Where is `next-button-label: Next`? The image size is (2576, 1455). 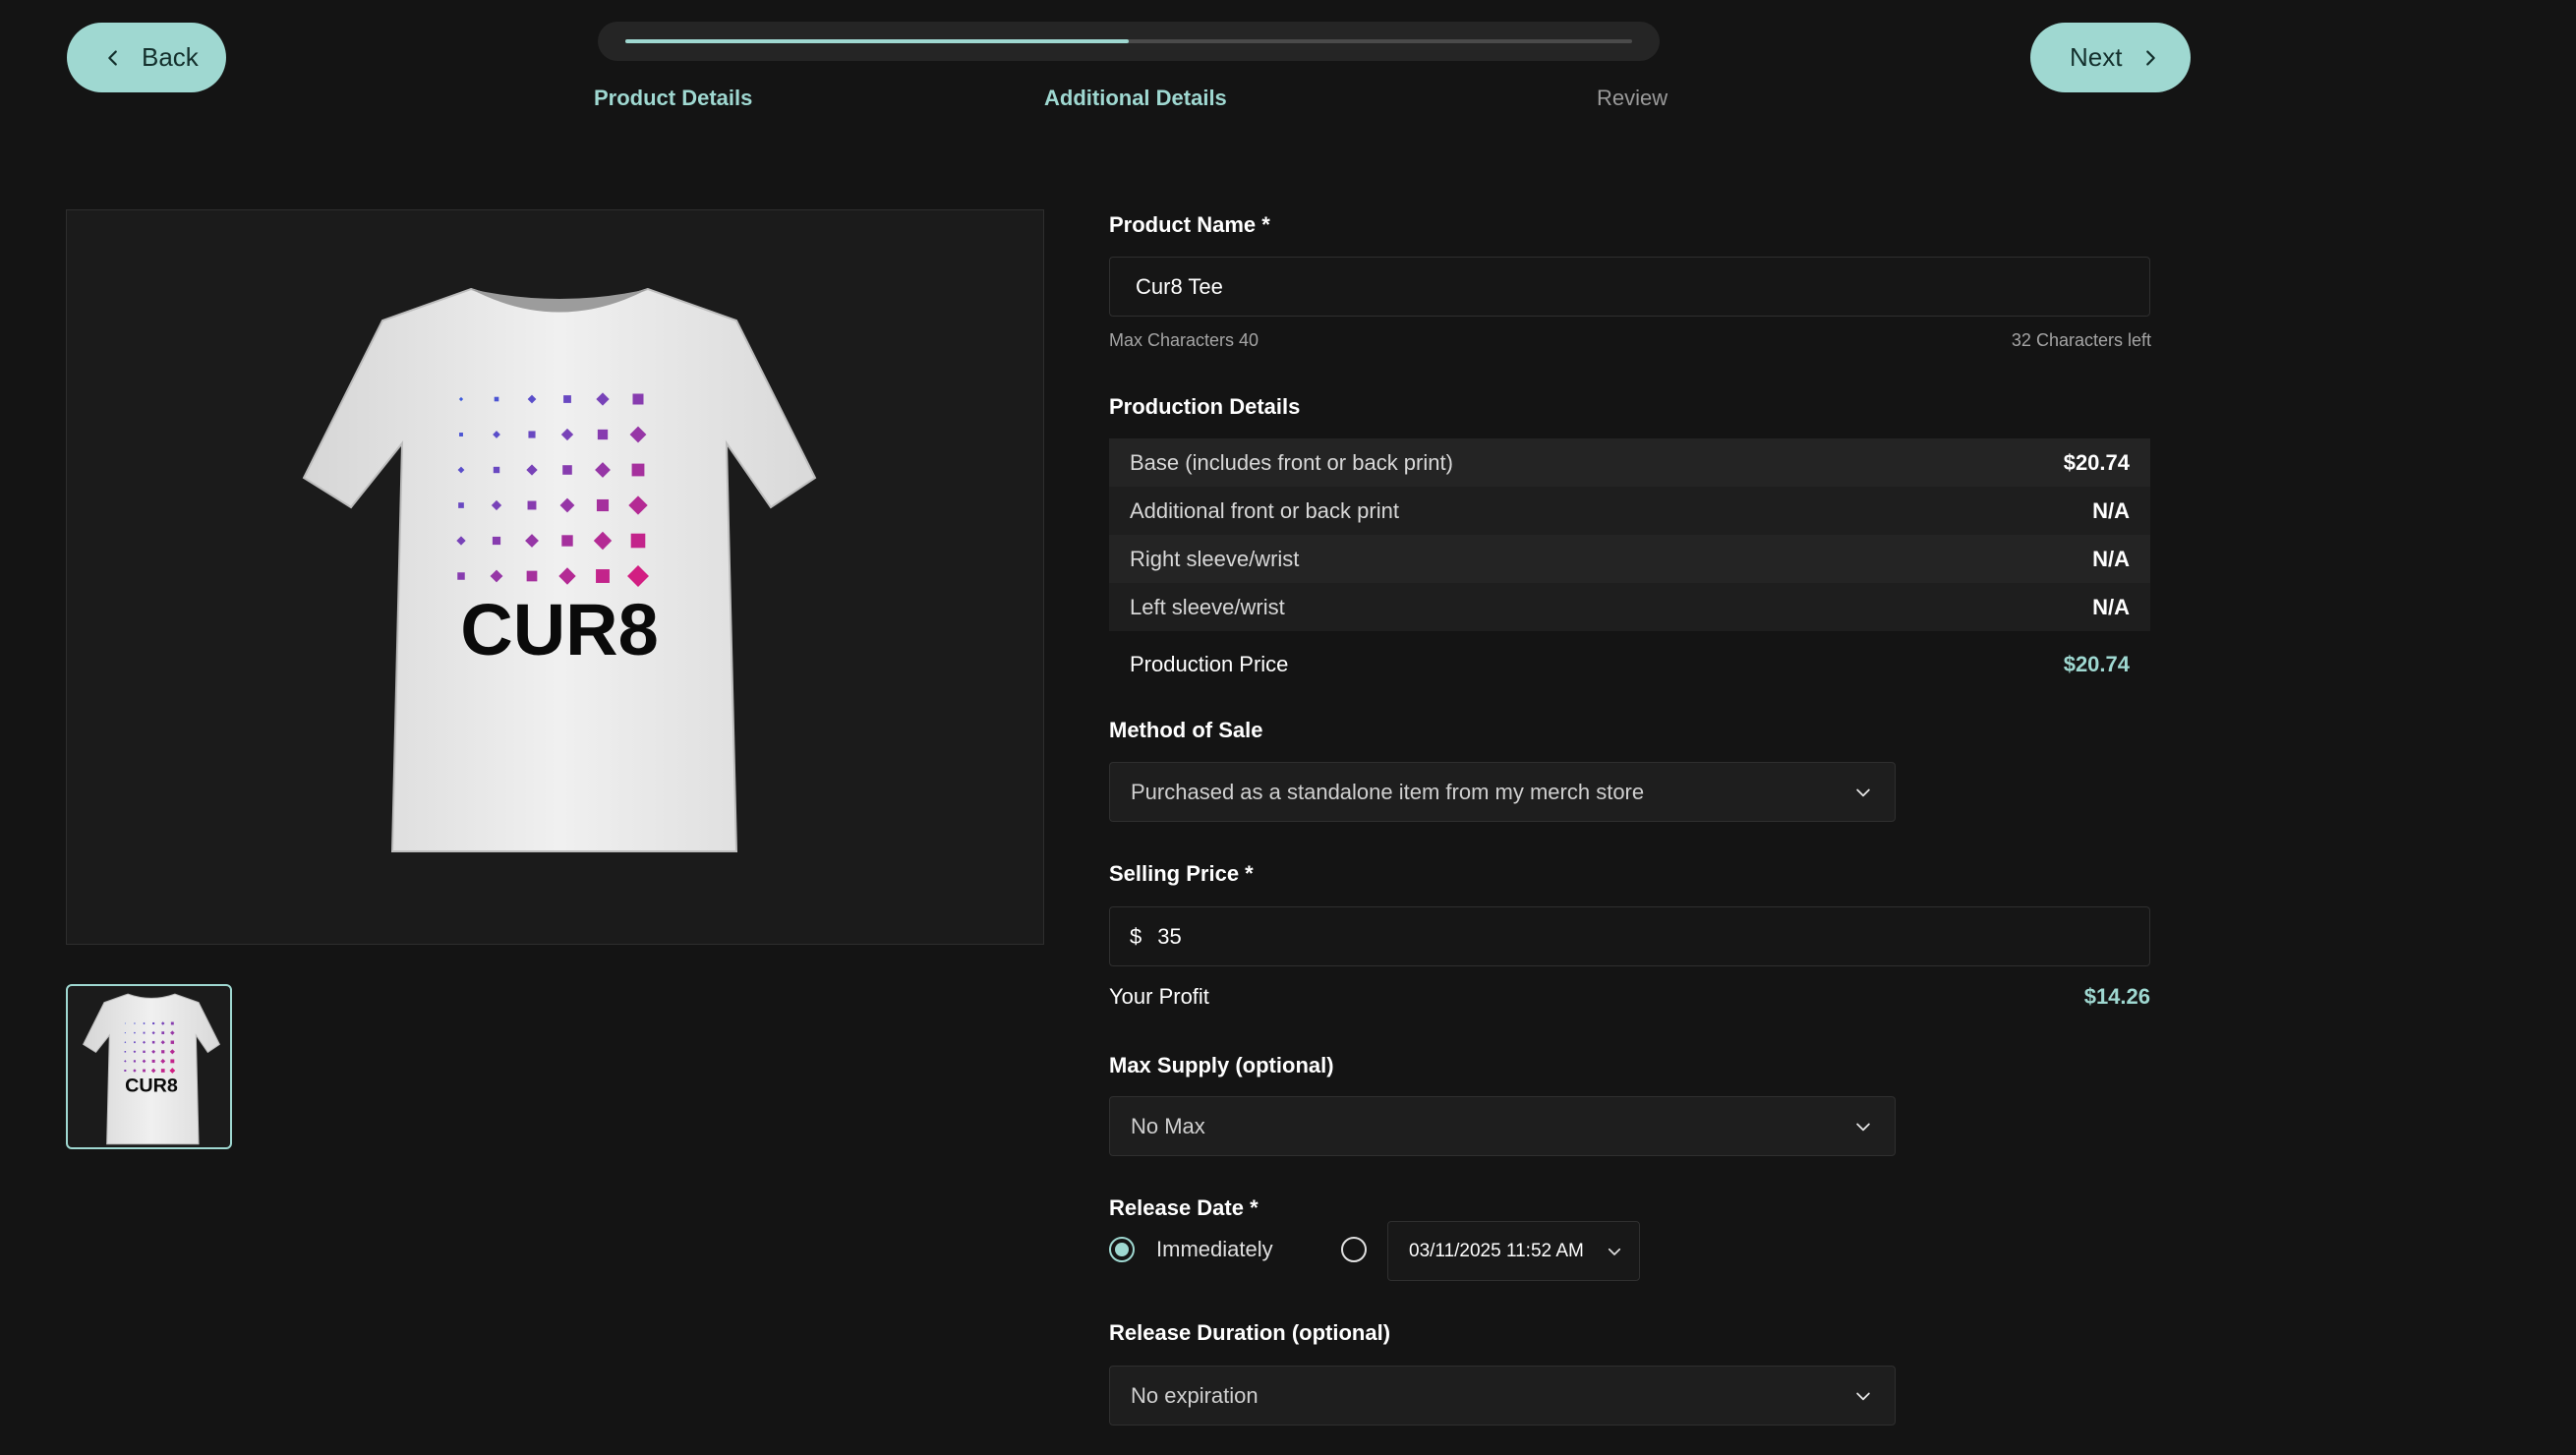 next-button-label: Next is located at coordinates (2096, 57).